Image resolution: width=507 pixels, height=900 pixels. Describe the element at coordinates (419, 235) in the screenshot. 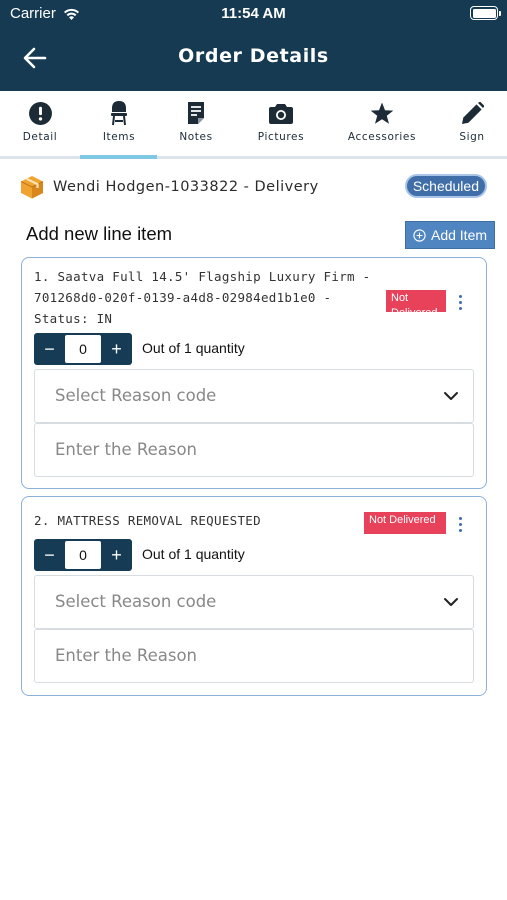

I see `plus-circle-icon` at that location.